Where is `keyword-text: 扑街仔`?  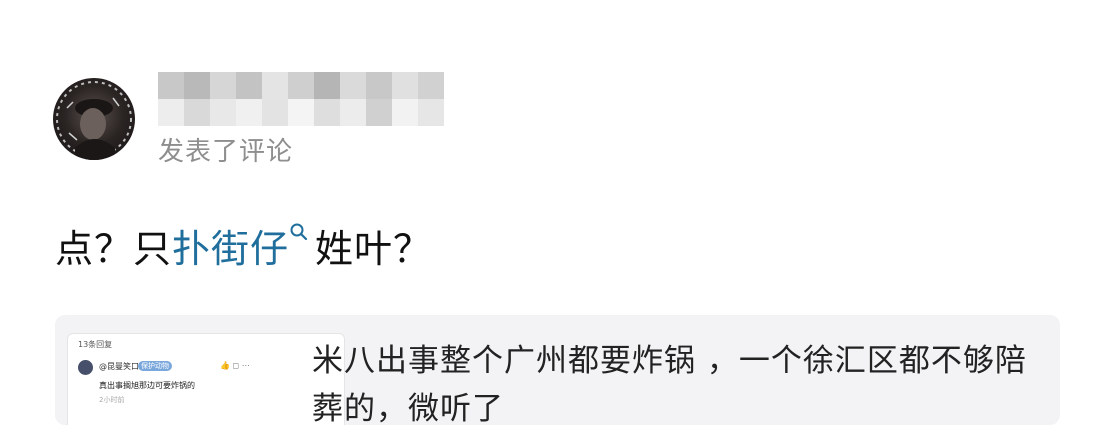
keyword-text: 扑街仔 is located at coordinates (230, 249).